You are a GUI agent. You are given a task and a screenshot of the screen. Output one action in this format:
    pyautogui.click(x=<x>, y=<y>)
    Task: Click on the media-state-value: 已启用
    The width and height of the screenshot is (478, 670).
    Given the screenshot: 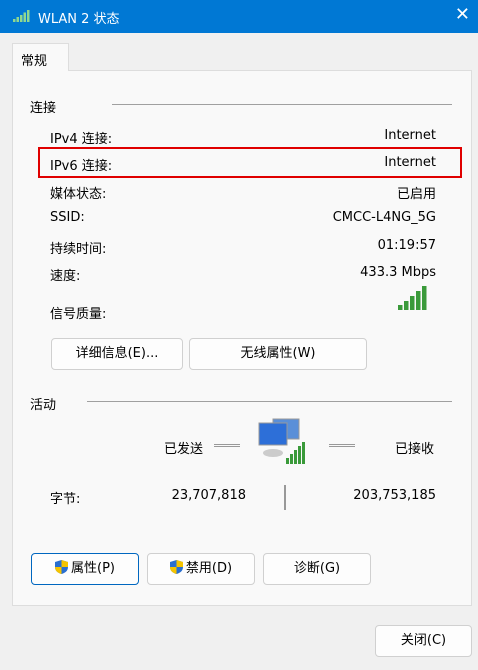 What is the action you would take?
    pyautogui.click(x=416, y=194)
    